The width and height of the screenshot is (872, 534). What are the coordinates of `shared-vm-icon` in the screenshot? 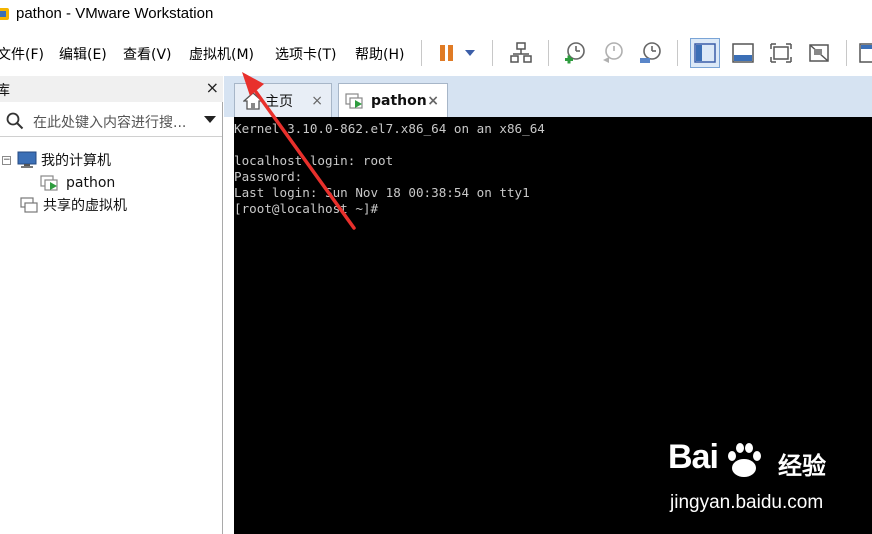 It's located at (29, 205).